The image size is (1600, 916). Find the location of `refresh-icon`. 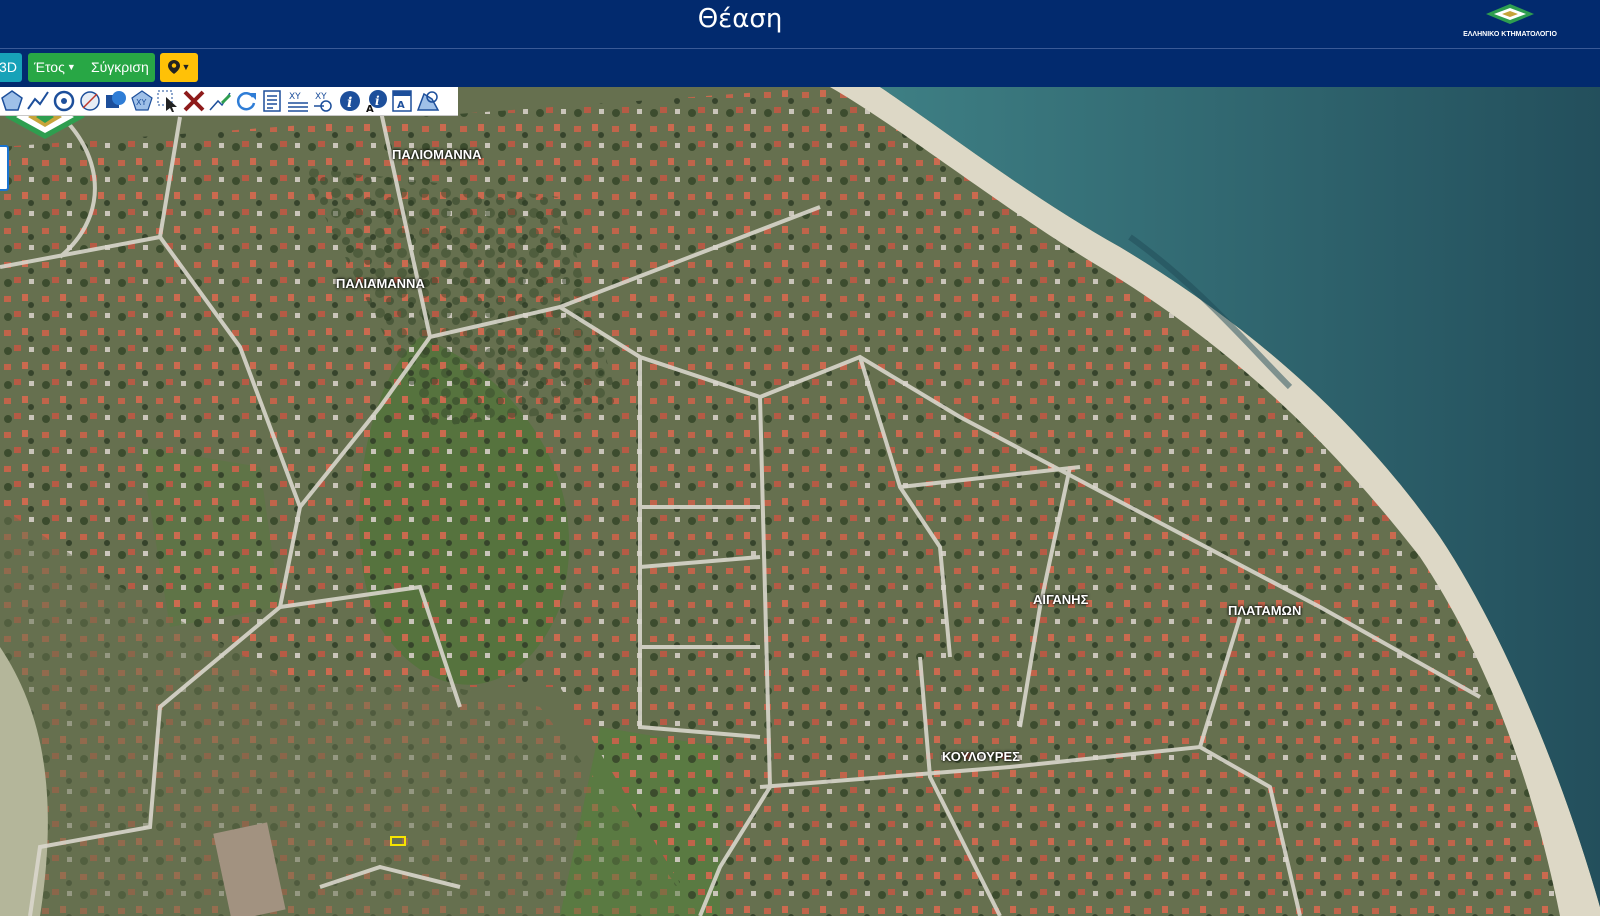

refresh-icon is located at coordinates (246, 101).